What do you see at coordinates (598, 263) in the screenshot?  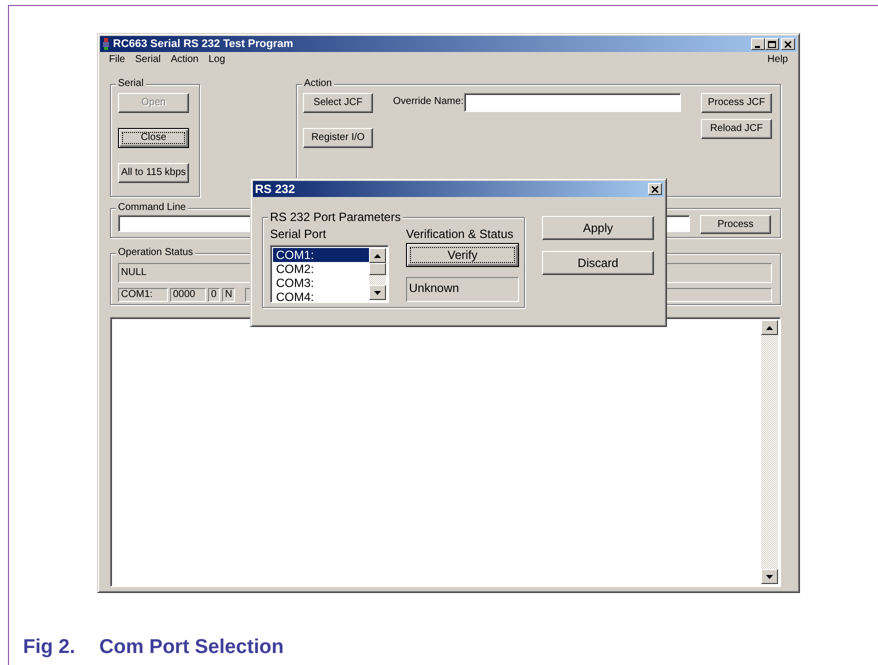 I see `dialog-button: Discard` at bounding box center [598, 263].